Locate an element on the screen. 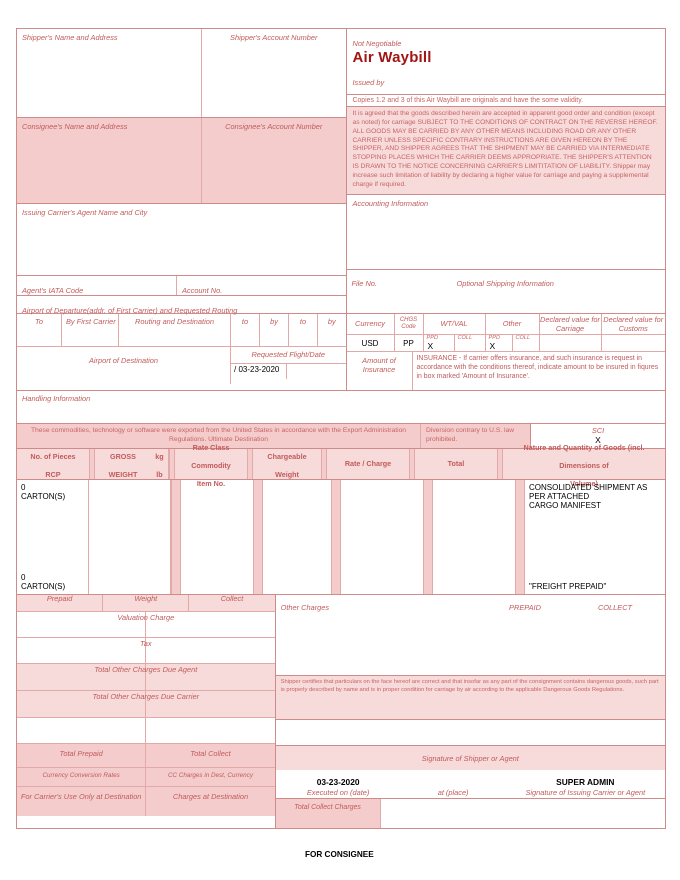 This screenshot has height=880, width=680. other-label: Other is located at coordinates (512, 324).